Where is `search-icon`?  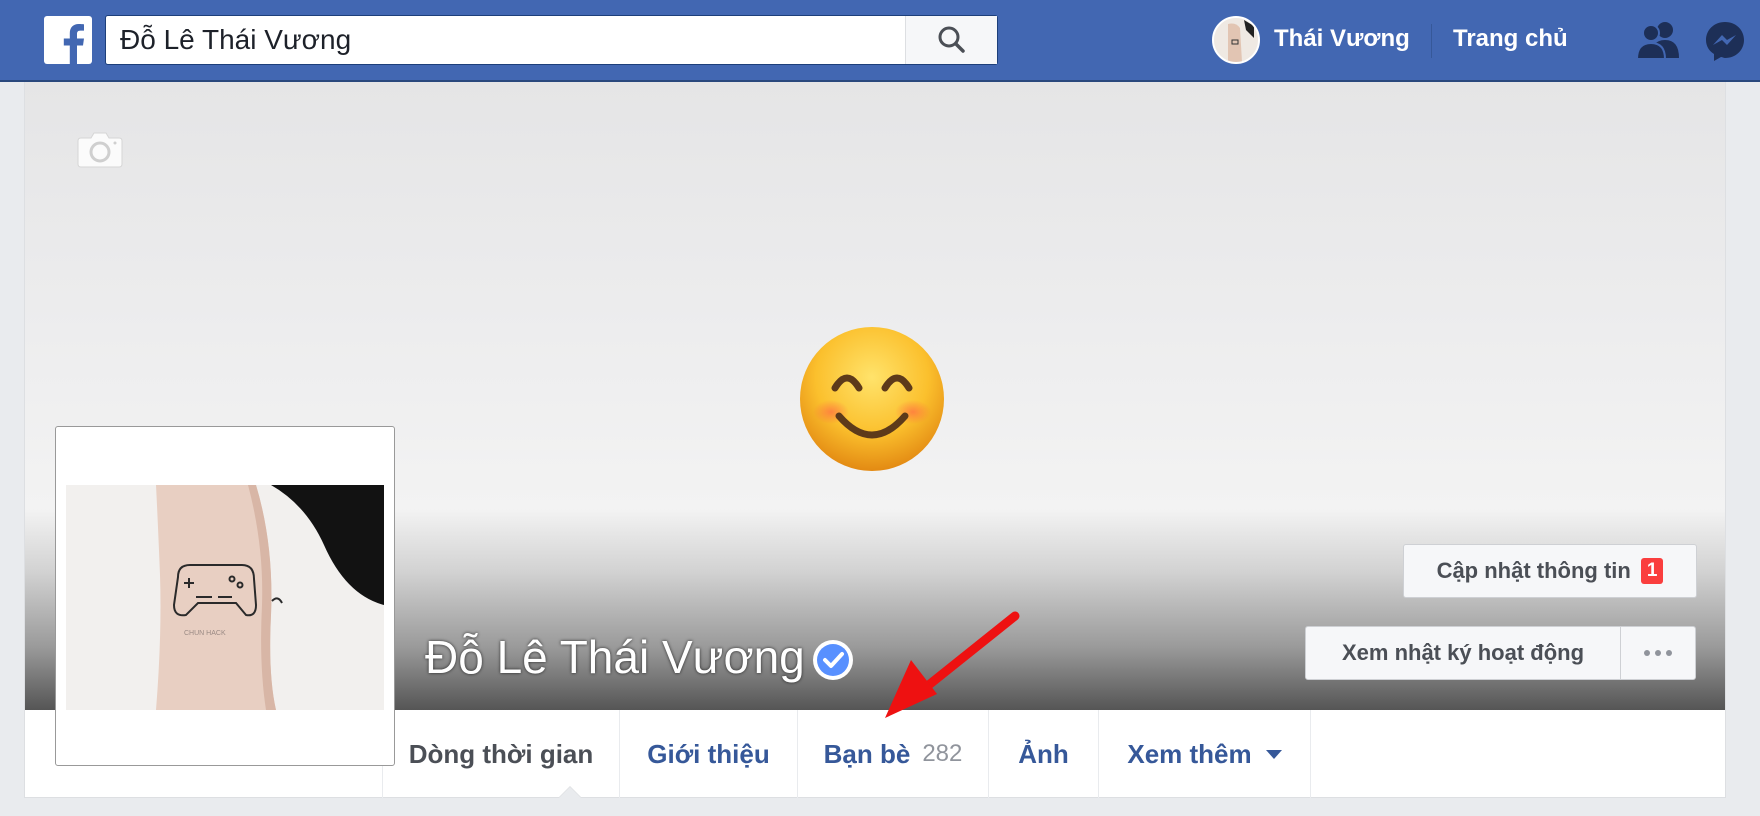 search-icon is located at coordinates (951, 39).